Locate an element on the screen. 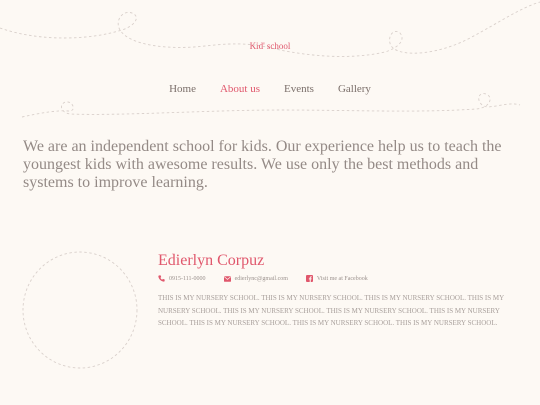 This screenshot has width=540, height=405. envelope-icon is located at coordinates (227, 278).